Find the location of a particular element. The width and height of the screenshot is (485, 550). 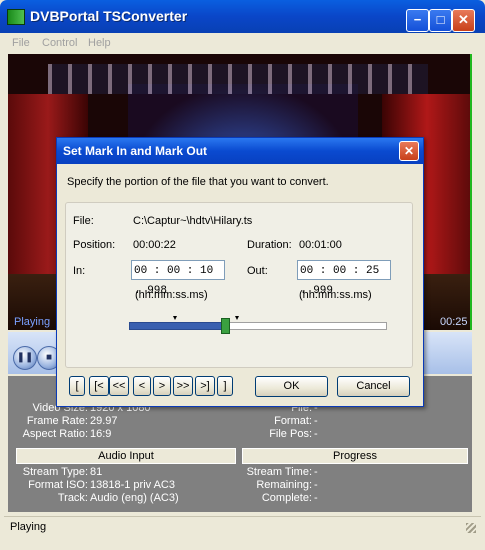

progress-header: Progress is located at coordinates (355, 456).